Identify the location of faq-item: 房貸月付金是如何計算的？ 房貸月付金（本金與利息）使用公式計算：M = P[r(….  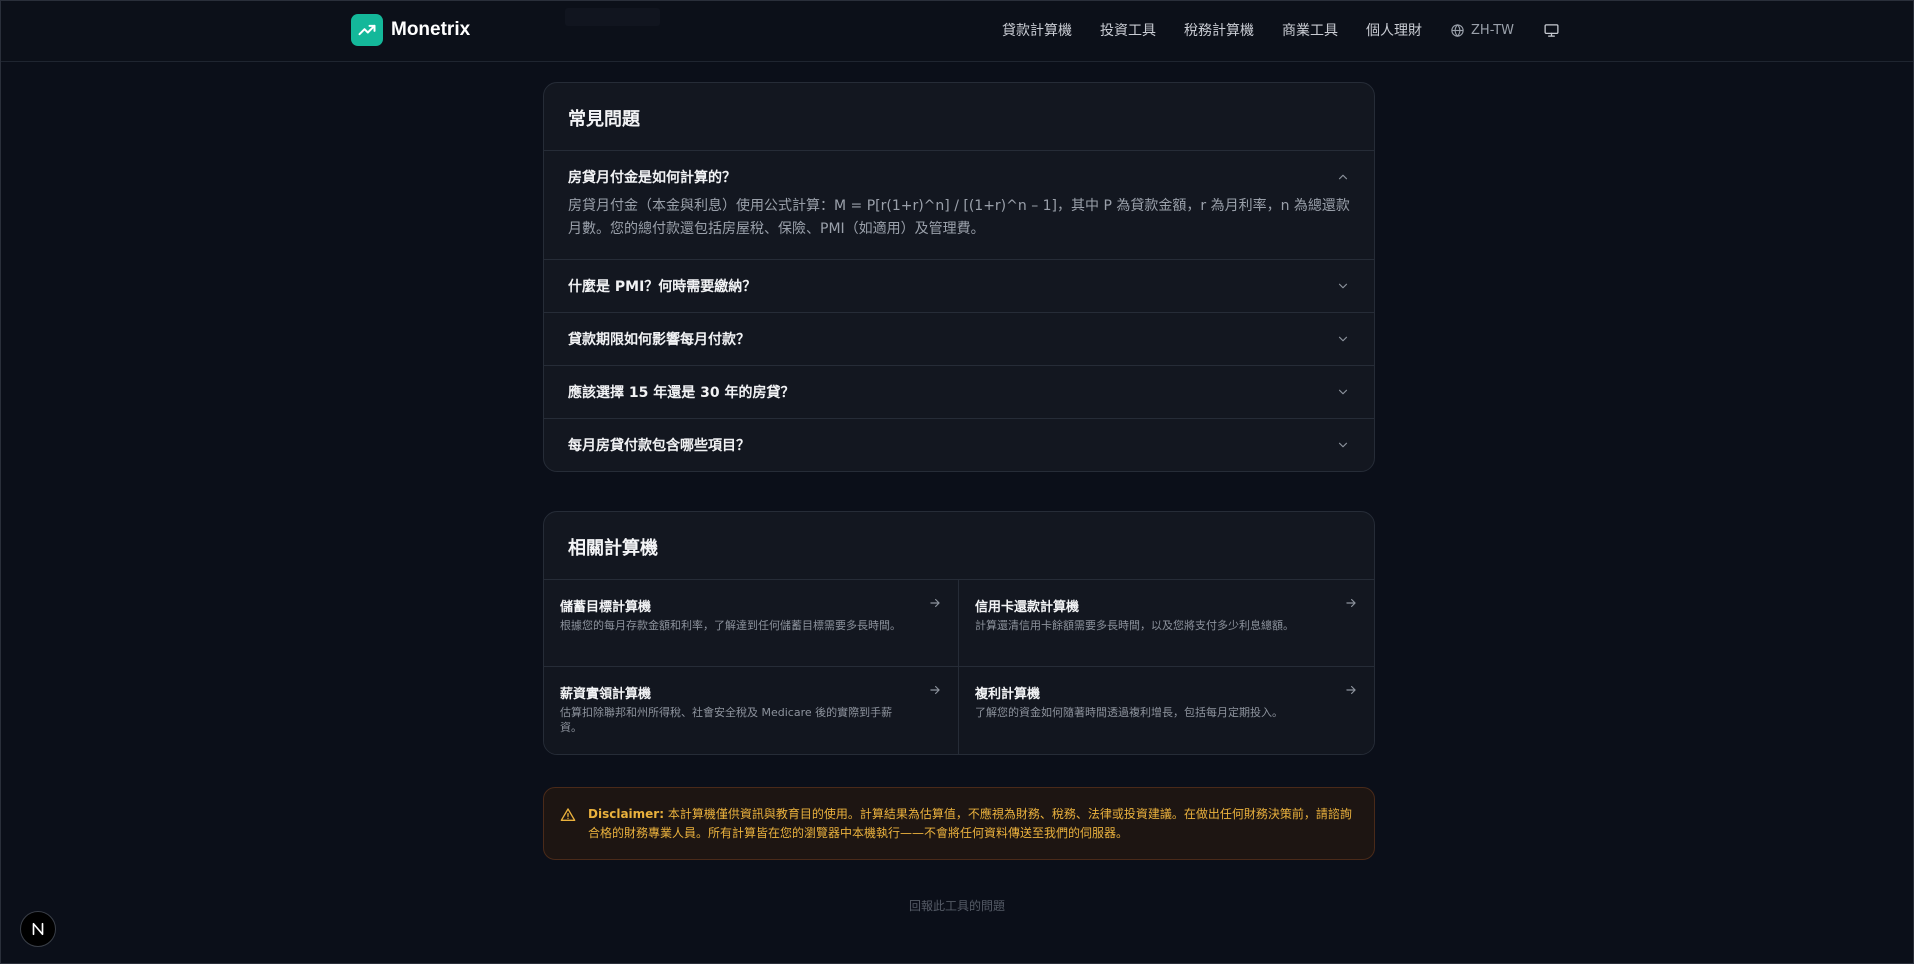
(959, 205).